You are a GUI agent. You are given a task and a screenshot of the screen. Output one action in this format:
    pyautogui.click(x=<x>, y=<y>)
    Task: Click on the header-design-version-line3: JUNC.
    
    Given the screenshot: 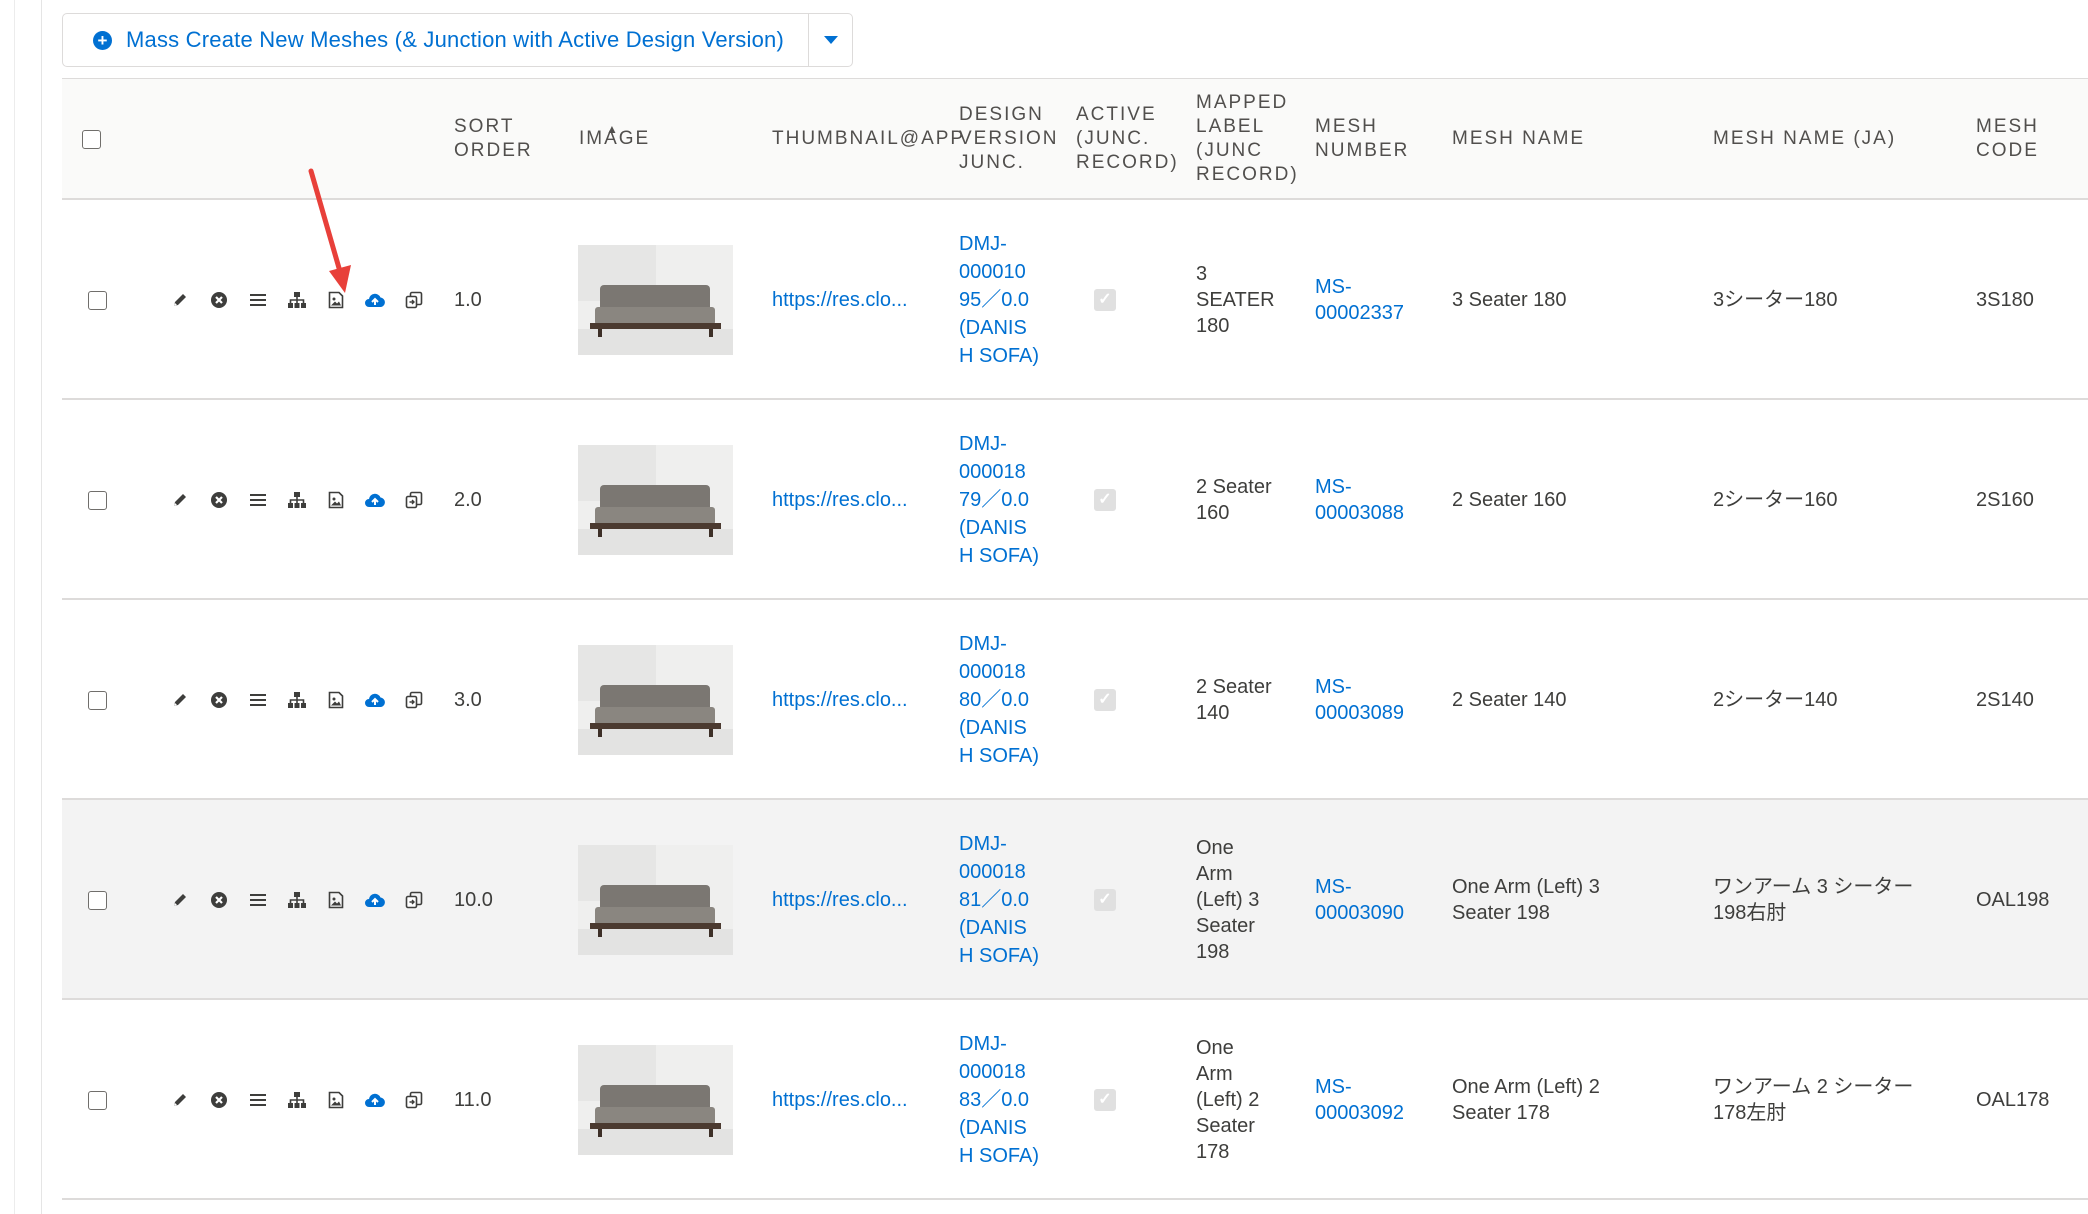 What is the action you would take?
    pyautogui.click(x=992, y=162)
    